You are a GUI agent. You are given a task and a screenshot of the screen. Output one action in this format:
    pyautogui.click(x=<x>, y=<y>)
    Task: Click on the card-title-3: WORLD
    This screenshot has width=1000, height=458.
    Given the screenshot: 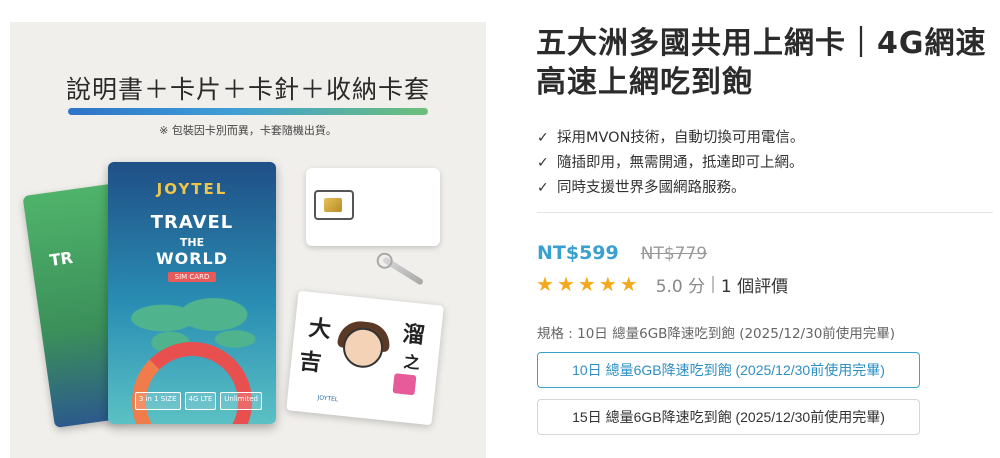 What is the action you would take?
    pyautogui.click(x=192, y=258)
    